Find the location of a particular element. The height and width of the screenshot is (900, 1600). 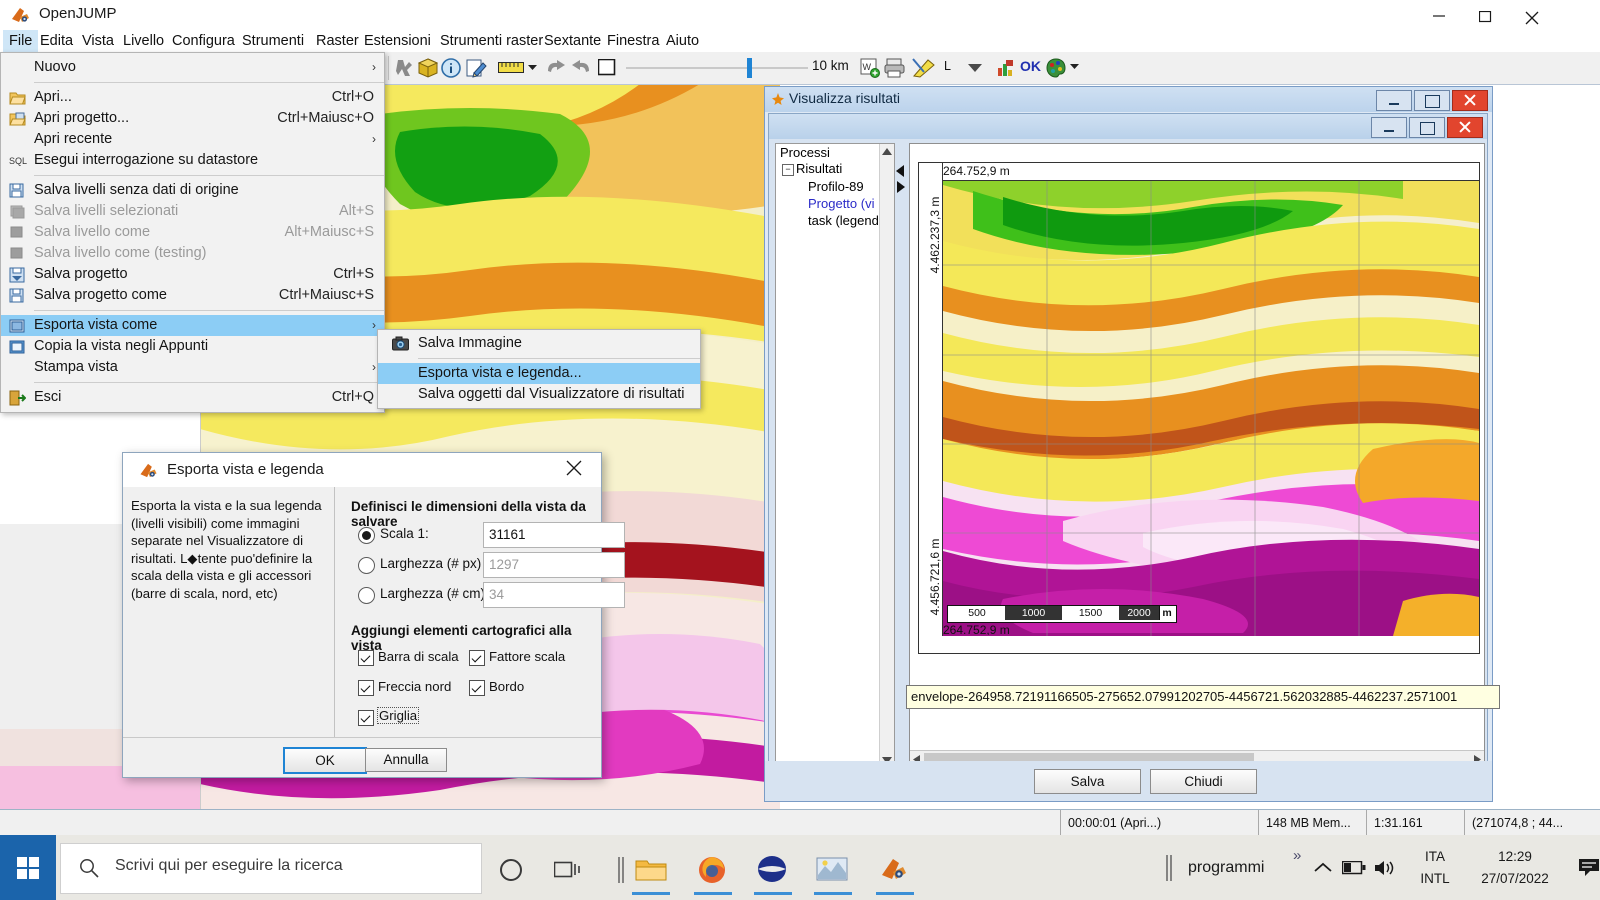

programs-label: programmi is located at coordinates (1226, 868).